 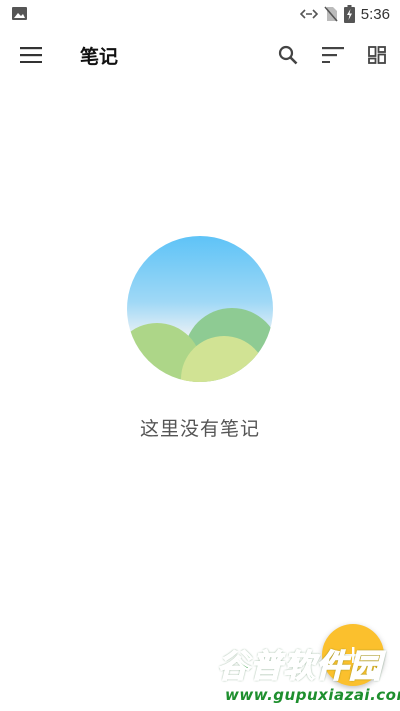 What do you see at coordinates (199, 429) in the screenshot?
I see `empty-message: 这里没有笔记` at bounding box center [199, 429].